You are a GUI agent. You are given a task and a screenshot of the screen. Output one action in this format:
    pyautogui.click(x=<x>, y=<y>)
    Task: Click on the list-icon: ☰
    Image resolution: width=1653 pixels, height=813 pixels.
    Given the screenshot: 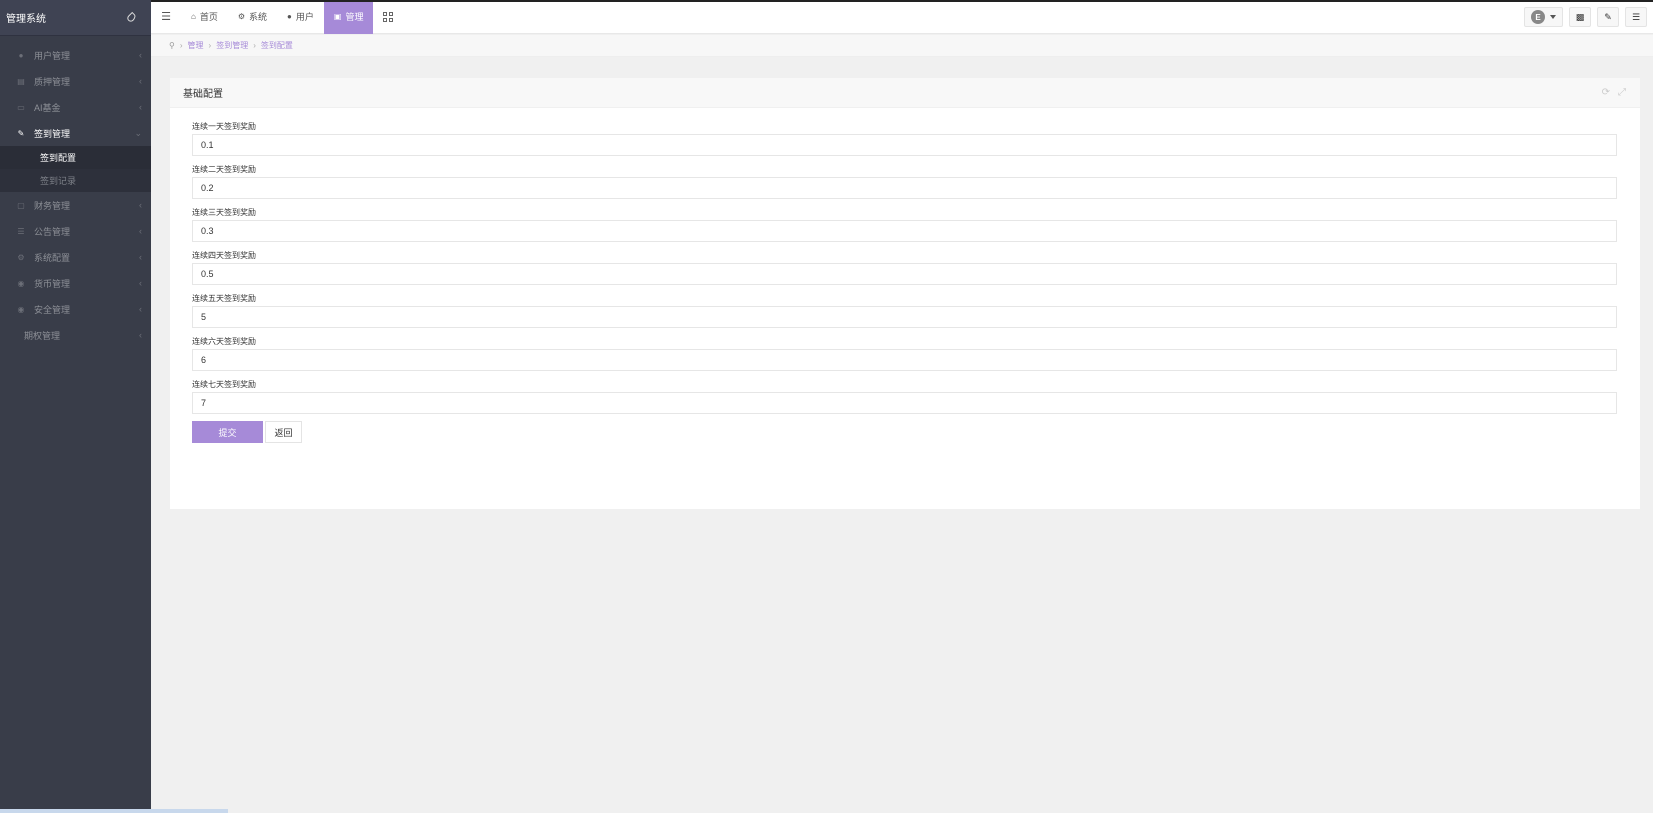 What is the action you would take?
    pyautogui.click(x=21, y=231)
    